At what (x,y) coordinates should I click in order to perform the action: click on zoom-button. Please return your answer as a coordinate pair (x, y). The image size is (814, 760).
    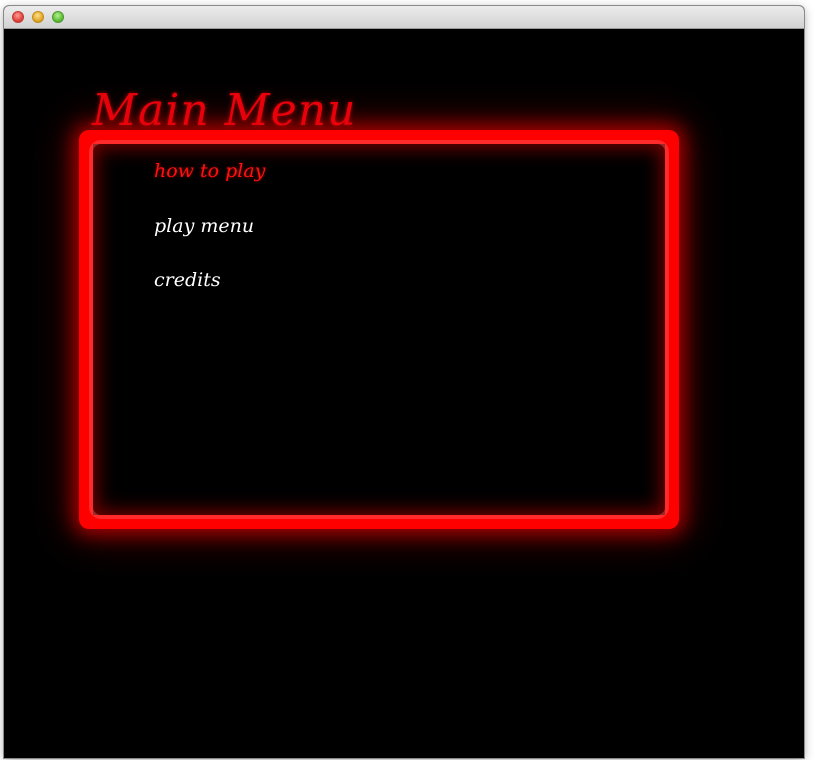
    Looking at the image, I should click on (58, 17).